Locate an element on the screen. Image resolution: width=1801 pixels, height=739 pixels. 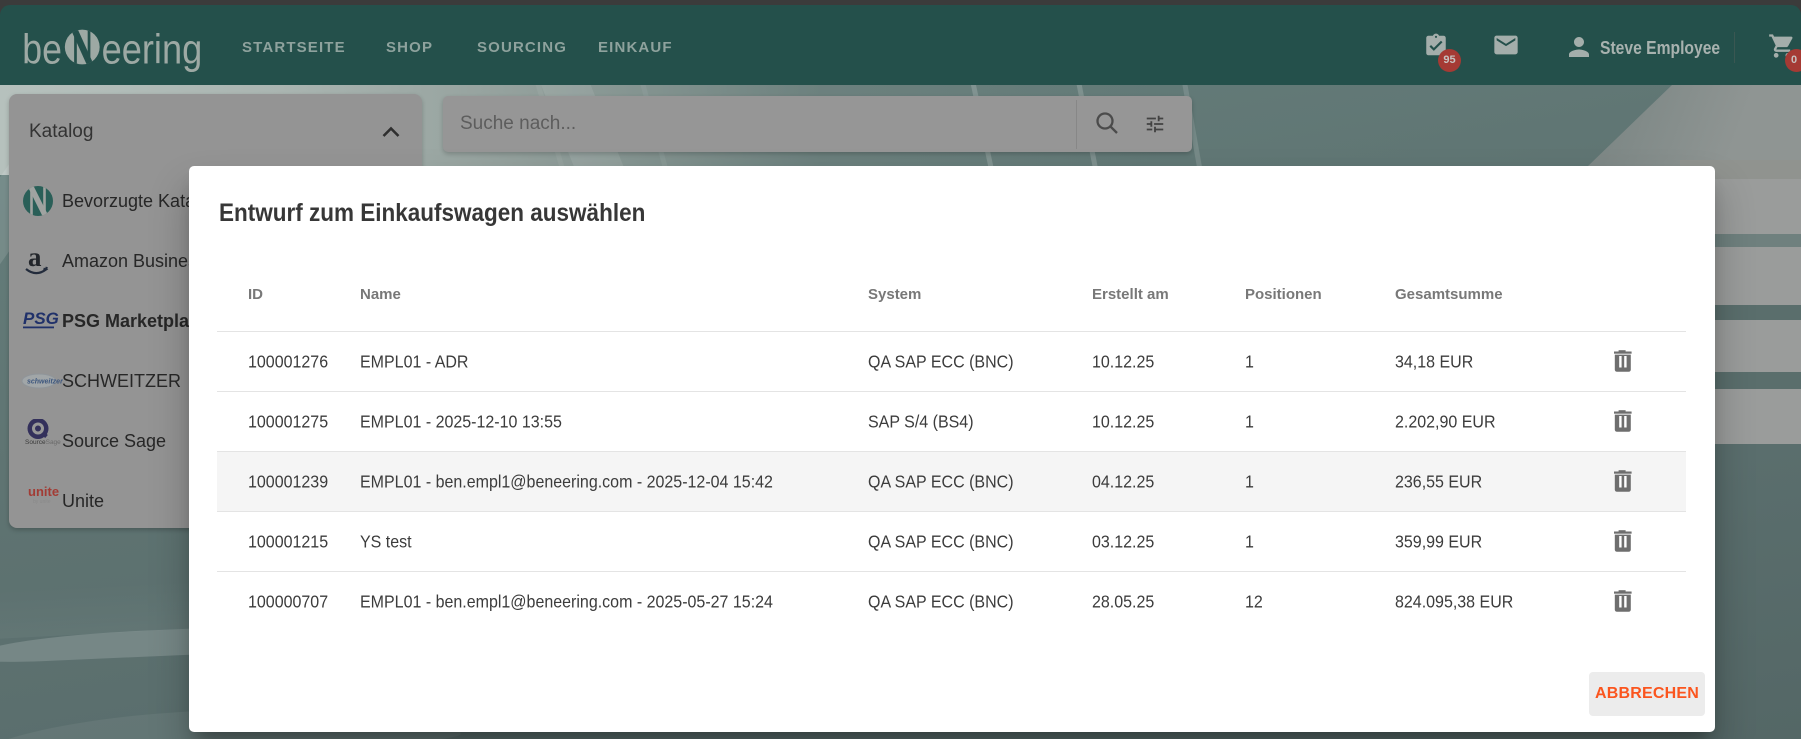
svg-text: unite is located at coordinates (43, 492).